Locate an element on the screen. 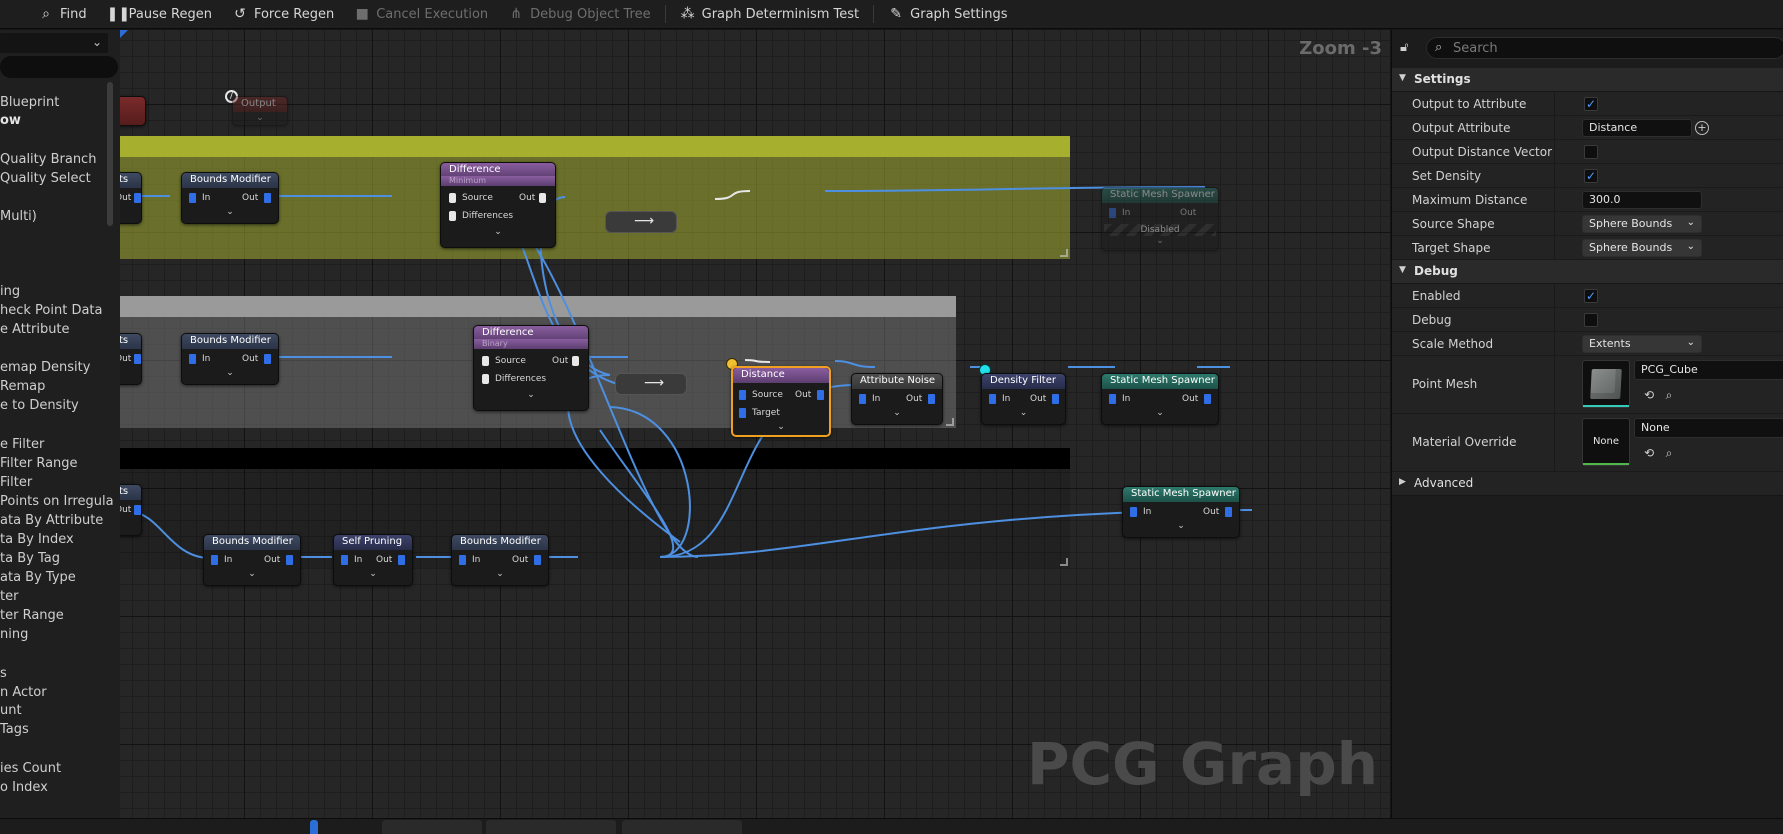 This screenshot has width=1783, height=834. palette-item: Tags is located at coordinates (14, 729).